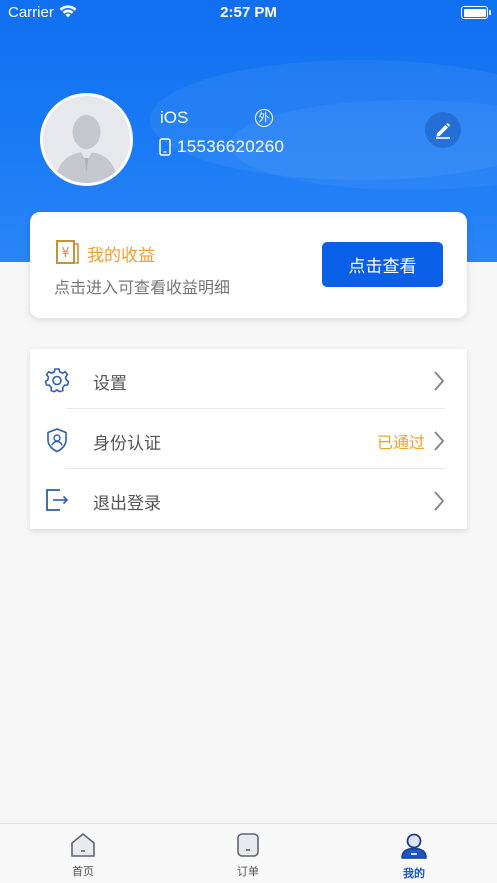 The image size is (497, 883). I want to click on tab-home: 首页, so click(83, 857).